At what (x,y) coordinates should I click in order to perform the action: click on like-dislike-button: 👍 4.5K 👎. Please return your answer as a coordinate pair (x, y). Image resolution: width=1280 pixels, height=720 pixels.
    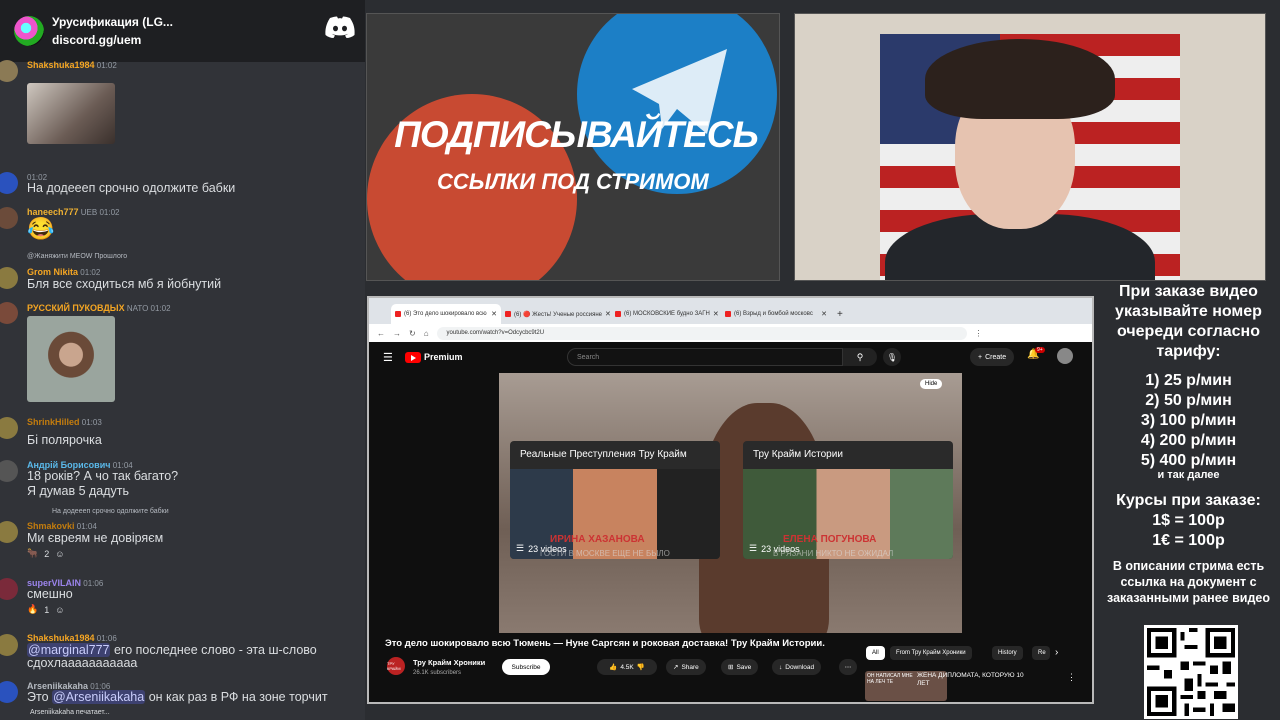
    Looking at the image, I should click on (627, 667).